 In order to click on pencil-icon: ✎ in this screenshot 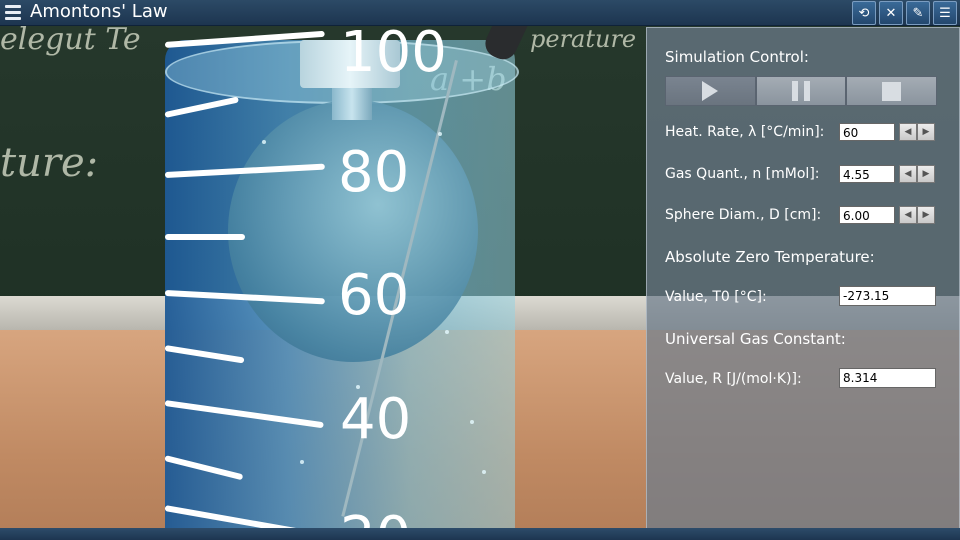, I will do `click(918, 13)`.